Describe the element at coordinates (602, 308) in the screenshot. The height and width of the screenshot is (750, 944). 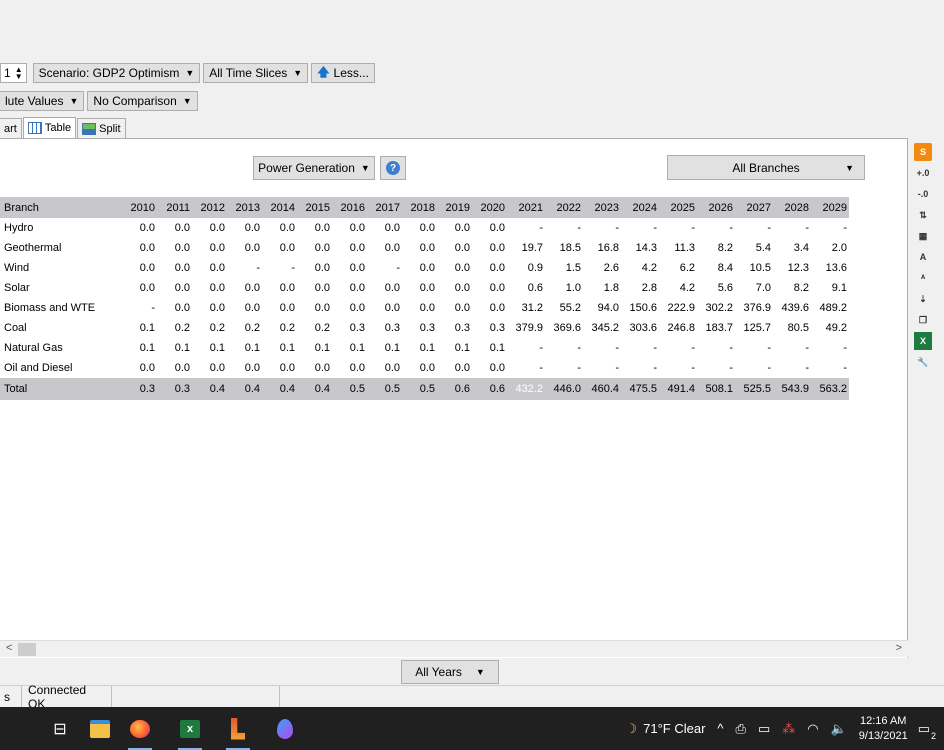
I see `value-cell: 94.0` at that location.